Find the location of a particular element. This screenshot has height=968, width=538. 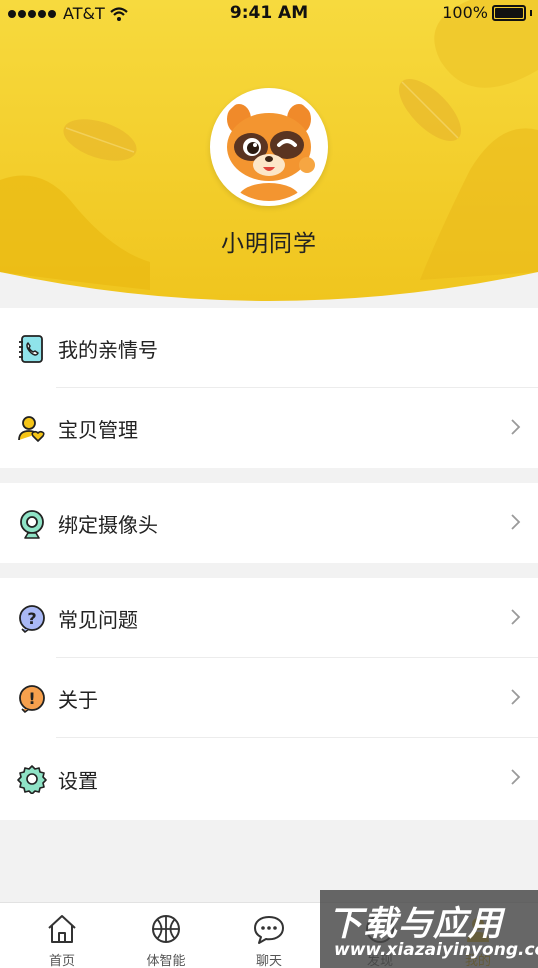

watermark-title: 下载与应用 is located at coordinates (415, 924).